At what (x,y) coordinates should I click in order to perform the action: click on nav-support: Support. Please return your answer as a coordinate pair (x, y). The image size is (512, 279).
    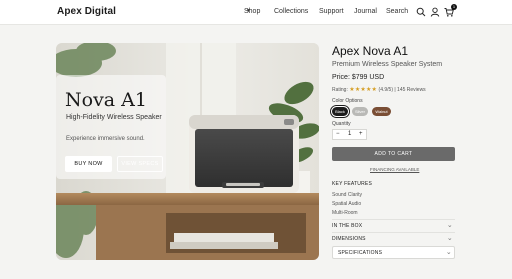
    Looking at the image, I should click on (331, 11).